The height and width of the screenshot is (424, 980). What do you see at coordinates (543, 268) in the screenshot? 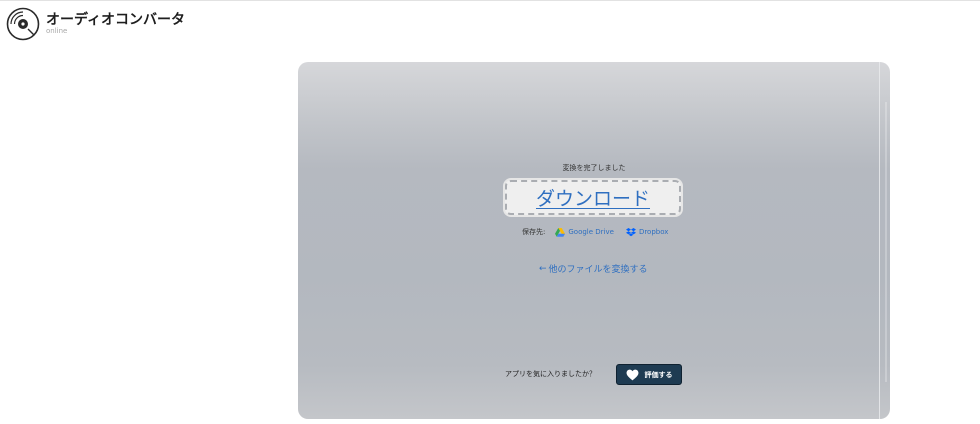
I see `arrow-left-icon: ←` at bounding box center [543, 268].